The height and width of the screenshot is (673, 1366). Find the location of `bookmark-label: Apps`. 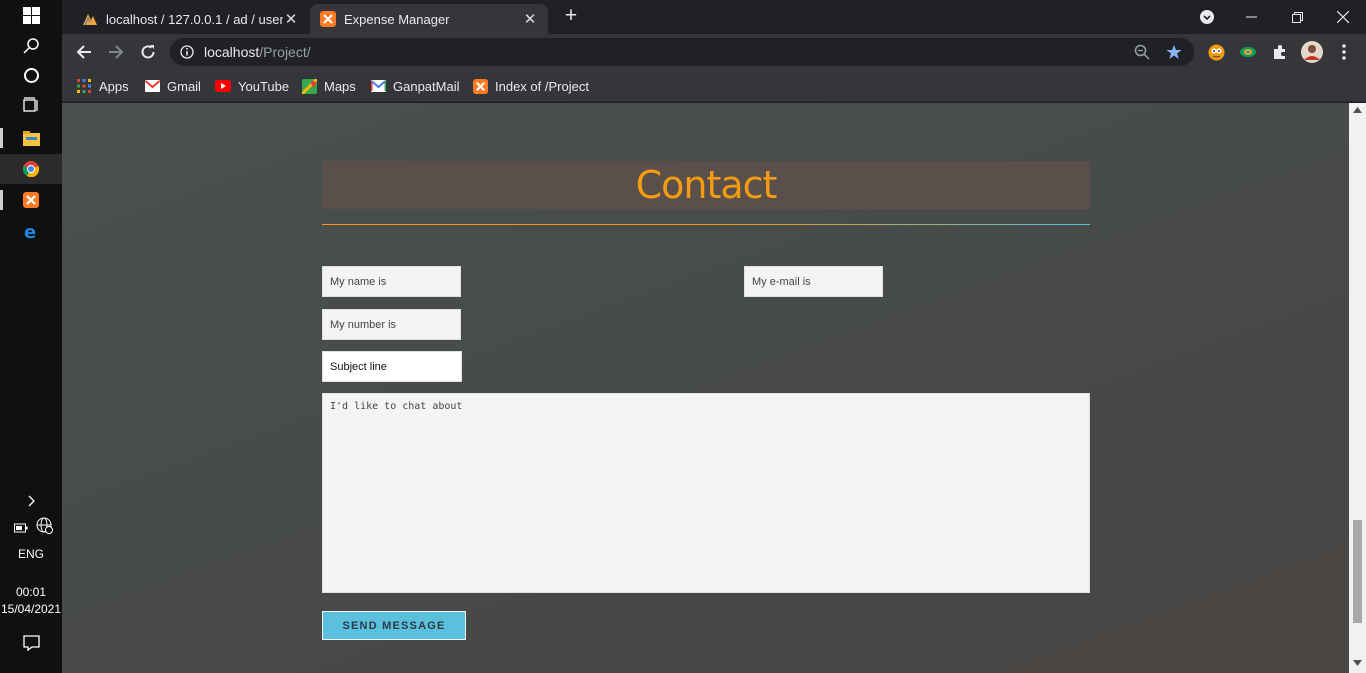

bookmark-label: Apps is located at coordinates (114, 86).